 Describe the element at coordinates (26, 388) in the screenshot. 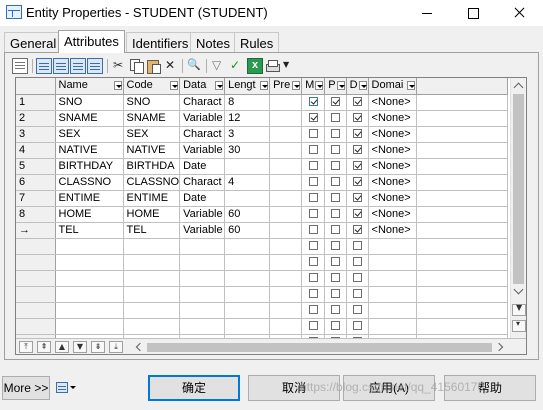

I see `more-button: More >>` at that location.